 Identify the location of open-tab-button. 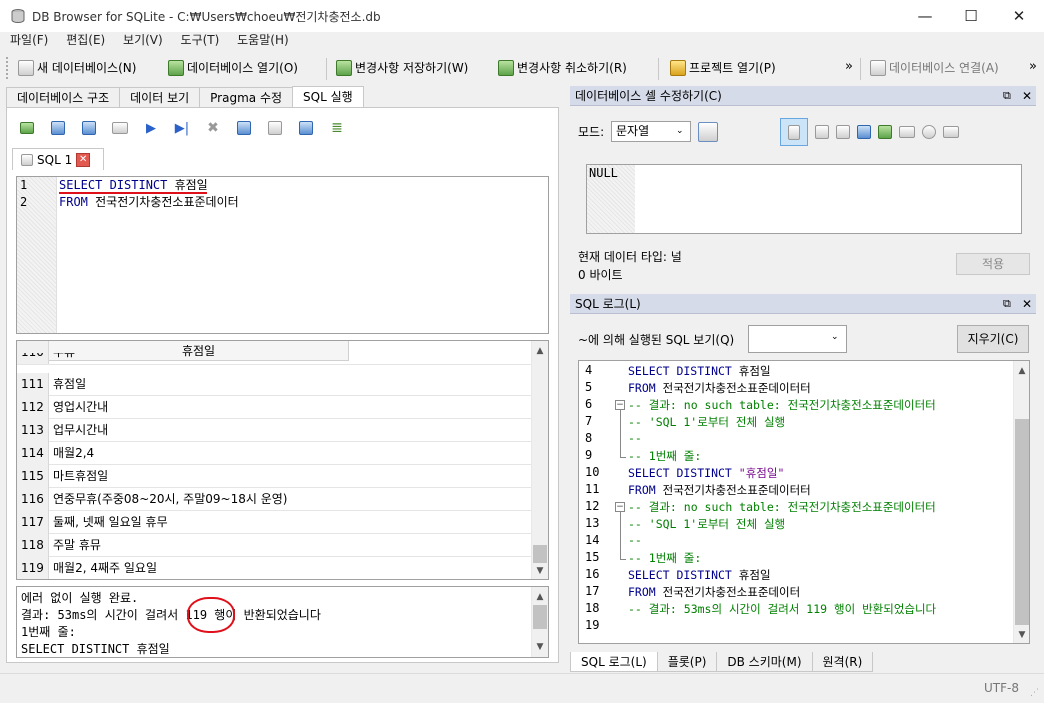
(27, 128).